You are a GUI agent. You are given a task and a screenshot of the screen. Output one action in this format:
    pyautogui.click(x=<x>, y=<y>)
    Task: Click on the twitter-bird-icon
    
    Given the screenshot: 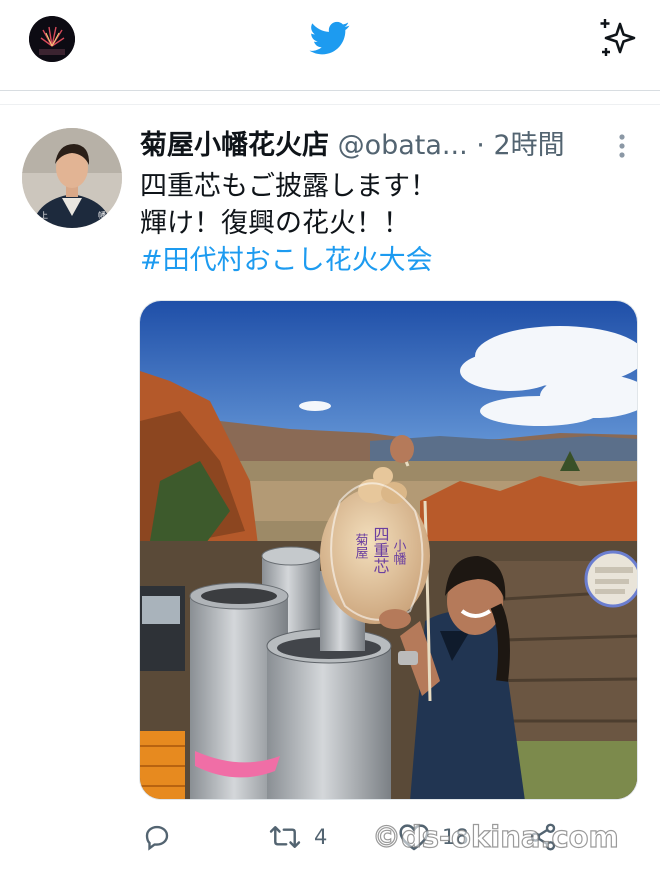 What is the action you would take?
    pyautogui.click(x=330, y=38)
    